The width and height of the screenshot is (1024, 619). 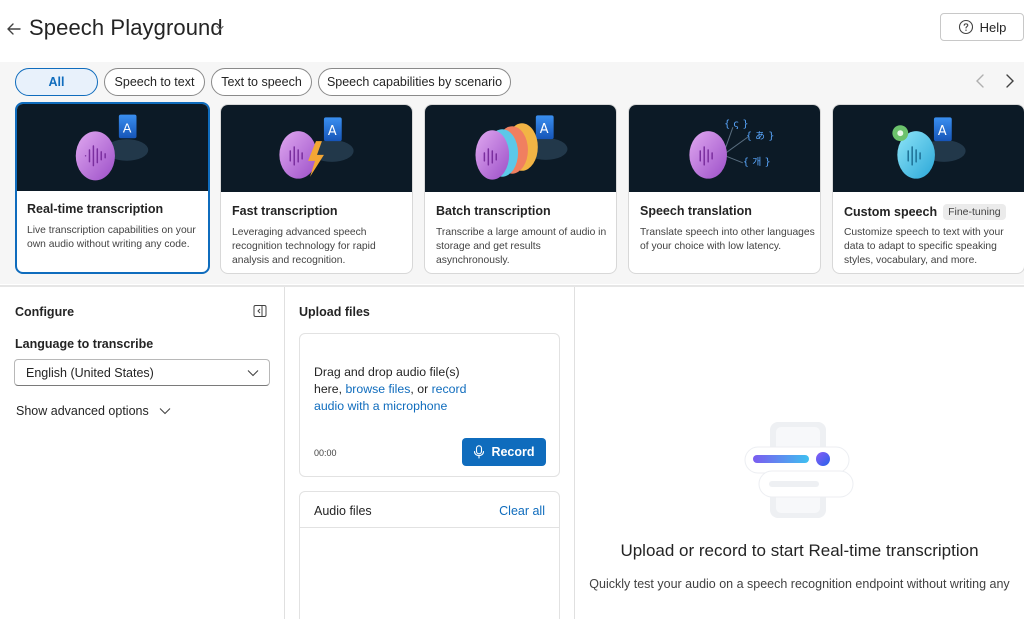 What do you see at coordinates (732, 149) in the screenshot?
I see `translation-icon: { ς } { あ } { 개 }` at bounding box center [732, 149].